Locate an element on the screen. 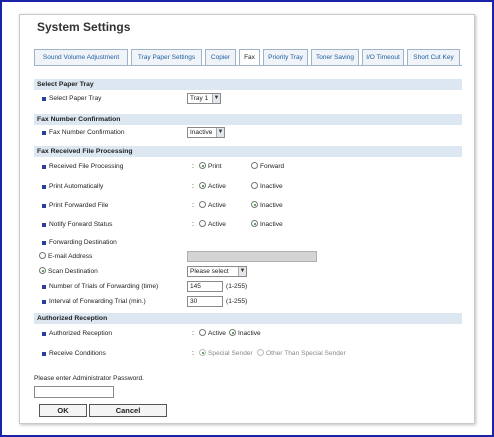 The image size is (494, 437). radio-forward: Forward is located at coordinates (267, 167).